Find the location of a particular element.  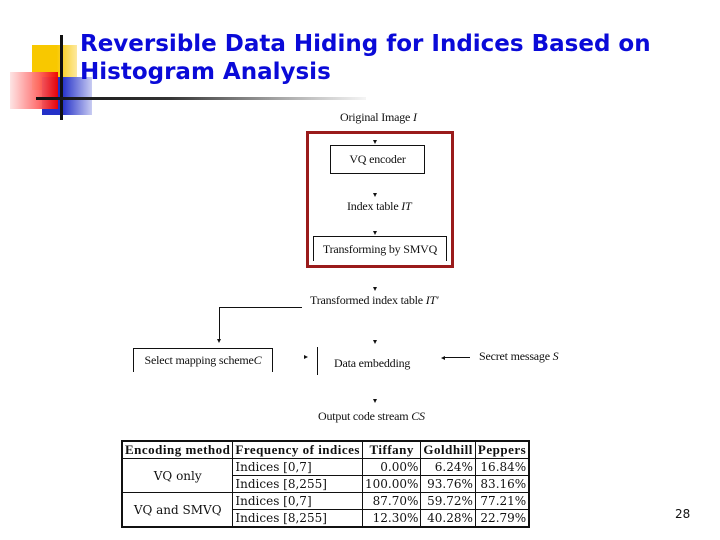

value-cell: 59.72% is located at coordinates (448, 501).